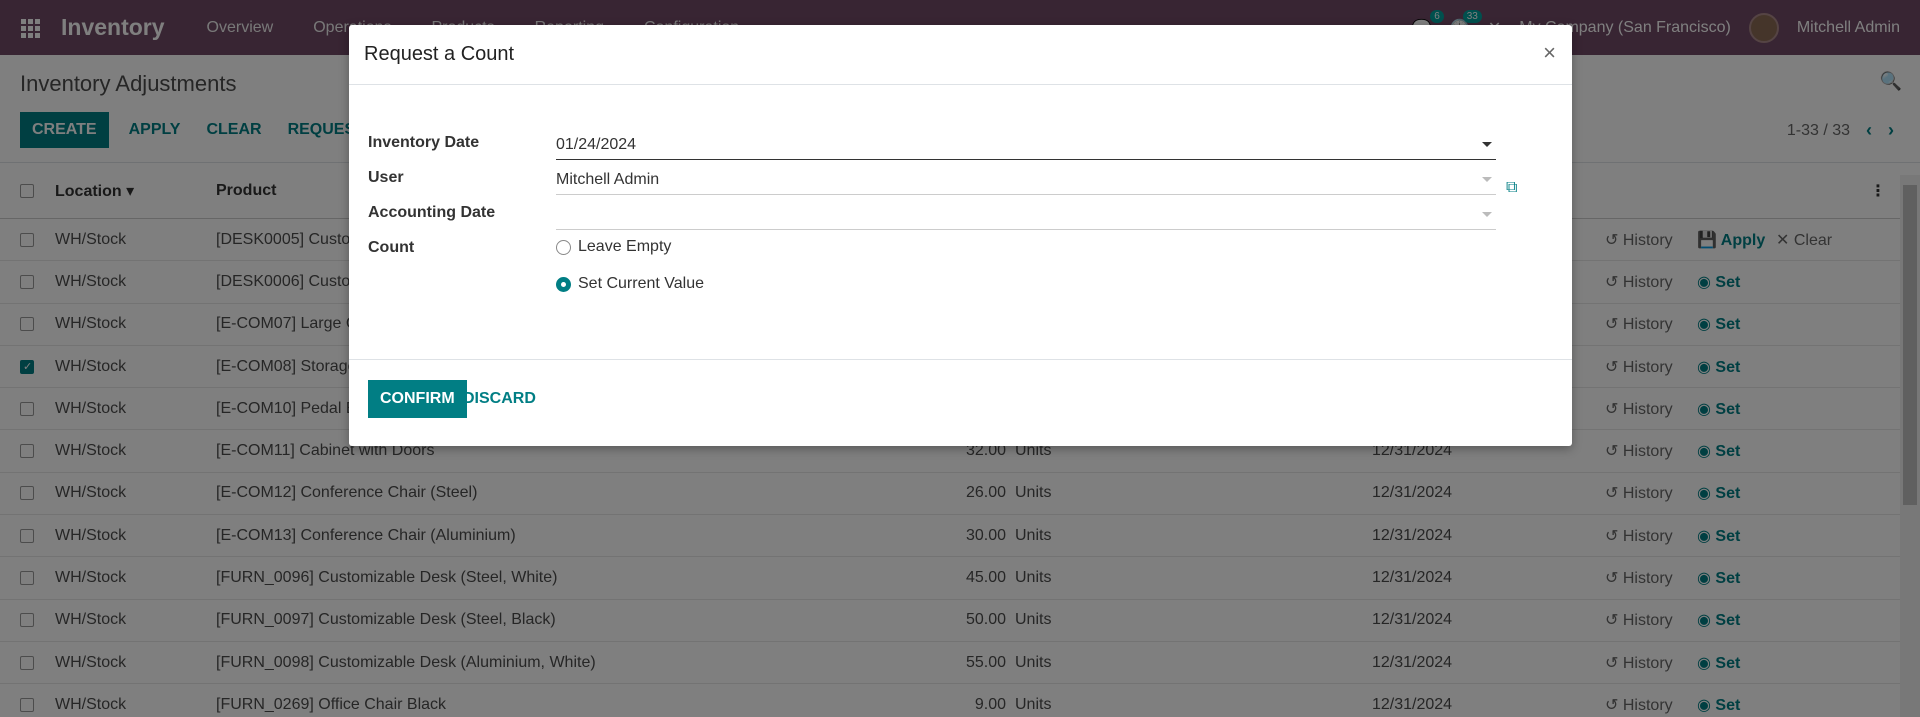 This screenshot has width=1920, height=717. What do you see at coordinates (439, 54) in the screenshot?
I see `dialog-title: Request a Count` at bounding box center [439, 54].